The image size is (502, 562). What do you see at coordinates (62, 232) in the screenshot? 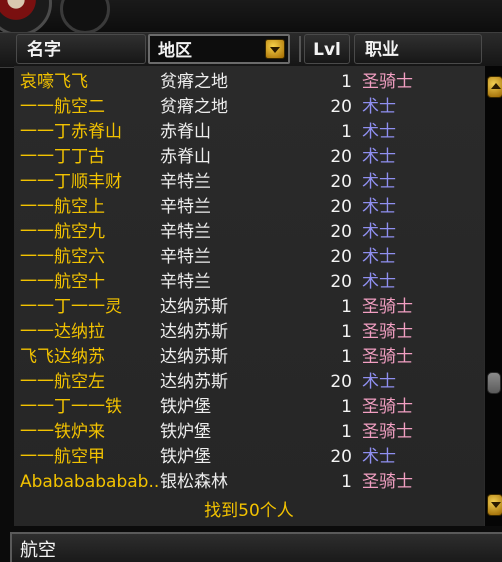
I see `player-name: 一一航空九` at bounding box center [62, 232].